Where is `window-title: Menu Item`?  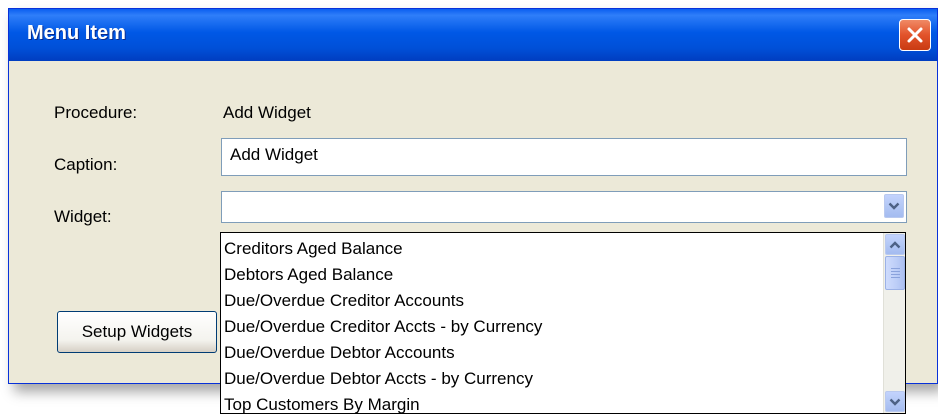
window-title: Menu Item is located at coordinates (76, 33).